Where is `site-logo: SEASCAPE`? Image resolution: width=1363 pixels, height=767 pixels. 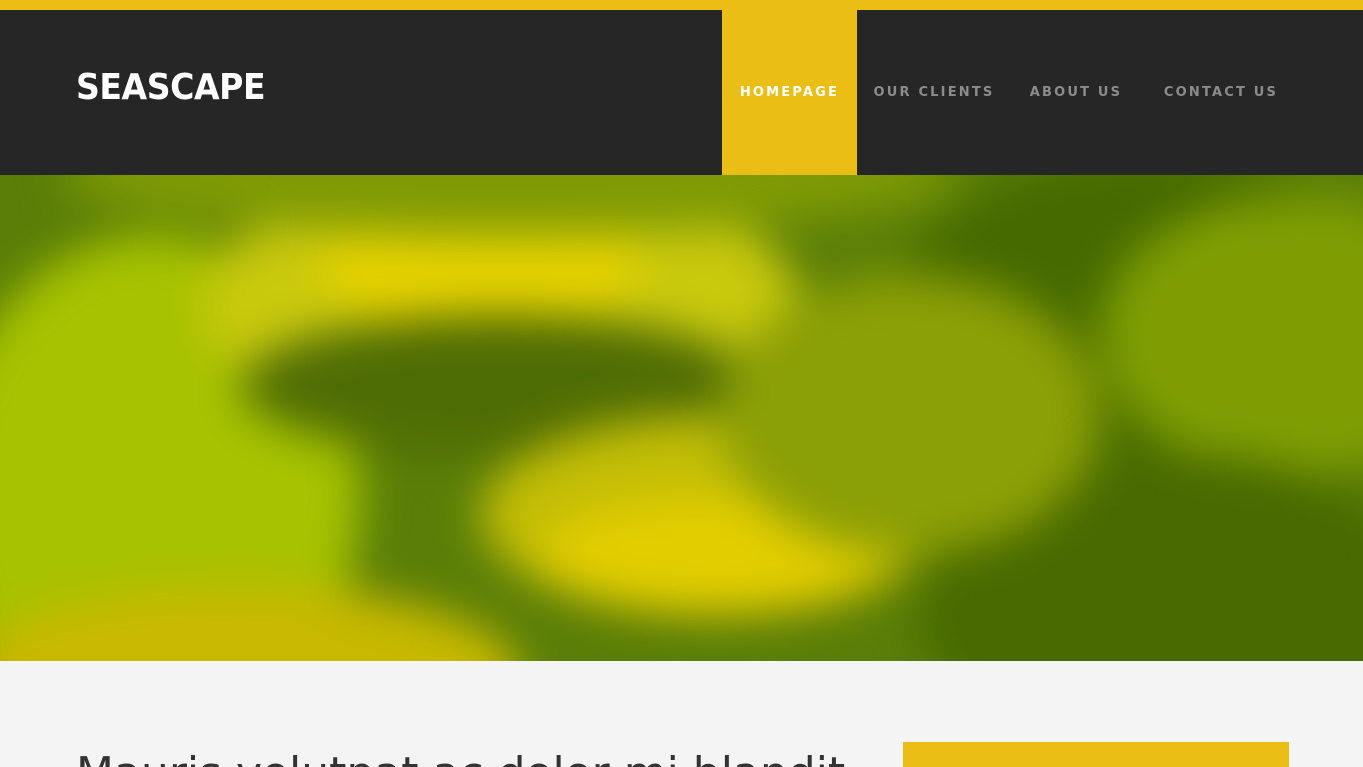
site-logo: SEASCAPE is located at coordinates (171, 88).